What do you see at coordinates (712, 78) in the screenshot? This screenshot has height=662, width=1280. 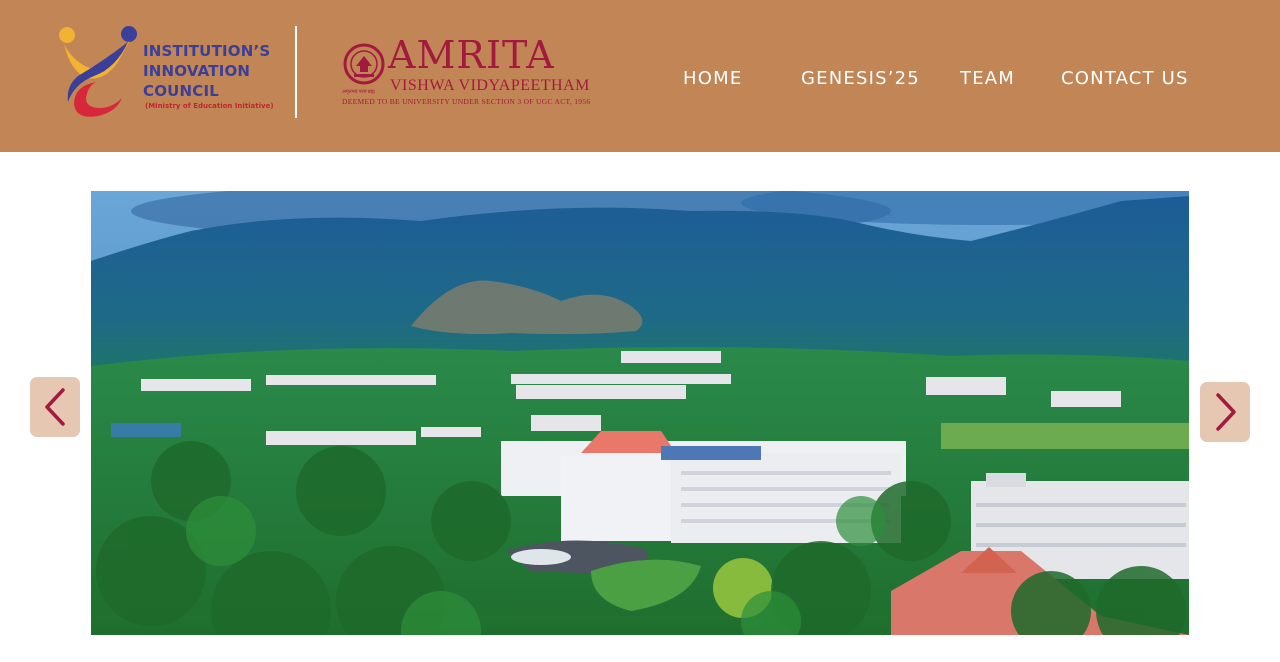 I see `nav-home-link: HOME` at bounding box center [712, 78].